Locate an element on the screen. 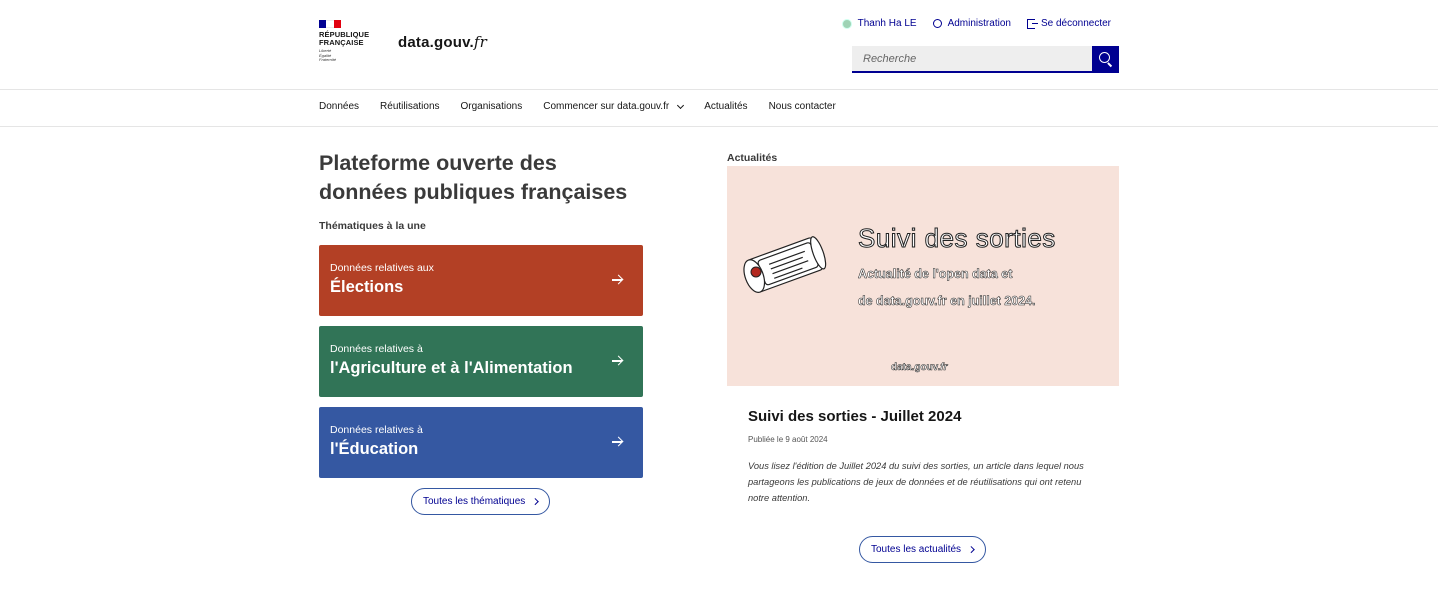 The width and height of the screenshot is (1438, 610). cover-brand: data.gouv.fr is located at coordinates (919, 368).